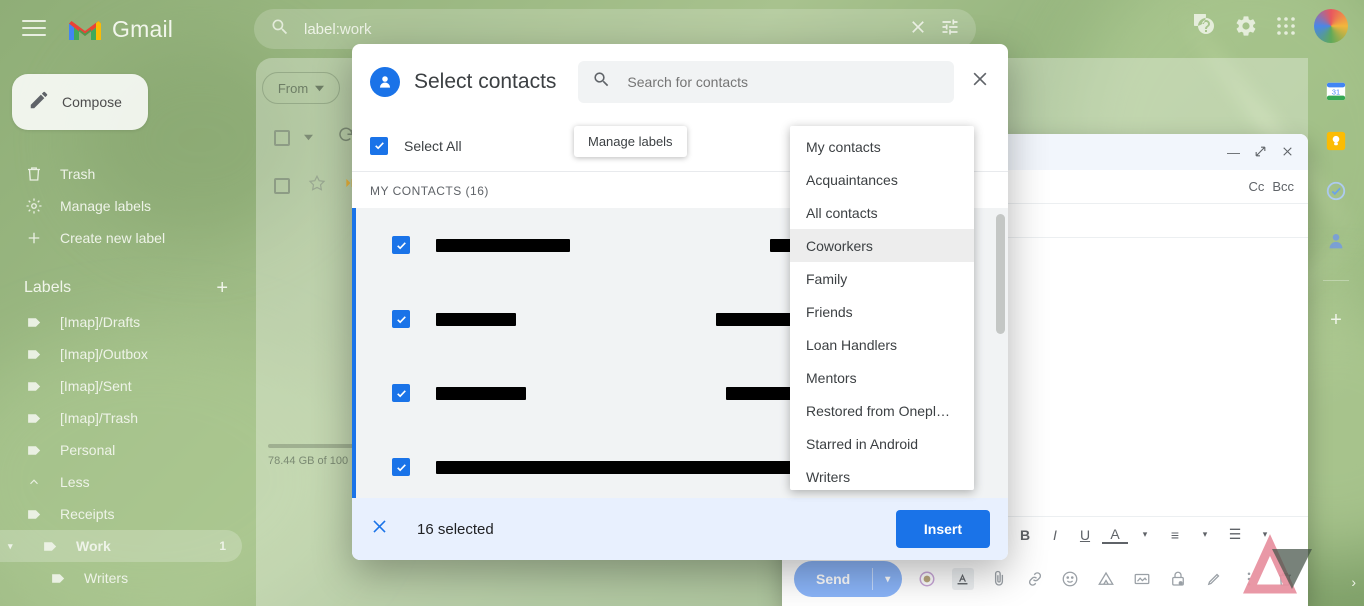 This screenshot has width=1364, height=606. What do you see at coordinates (1286, 26) in the screenshot?
I see `apps-grid-icon` at bounding box center [1286, 26].